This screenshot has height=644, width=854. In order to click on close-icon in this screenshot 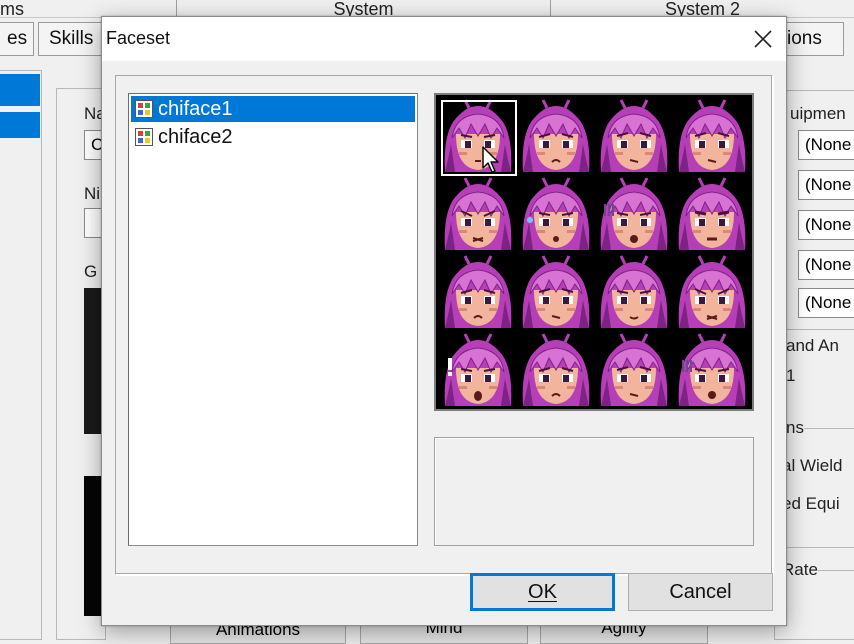, I will do `click(763, 39)`.